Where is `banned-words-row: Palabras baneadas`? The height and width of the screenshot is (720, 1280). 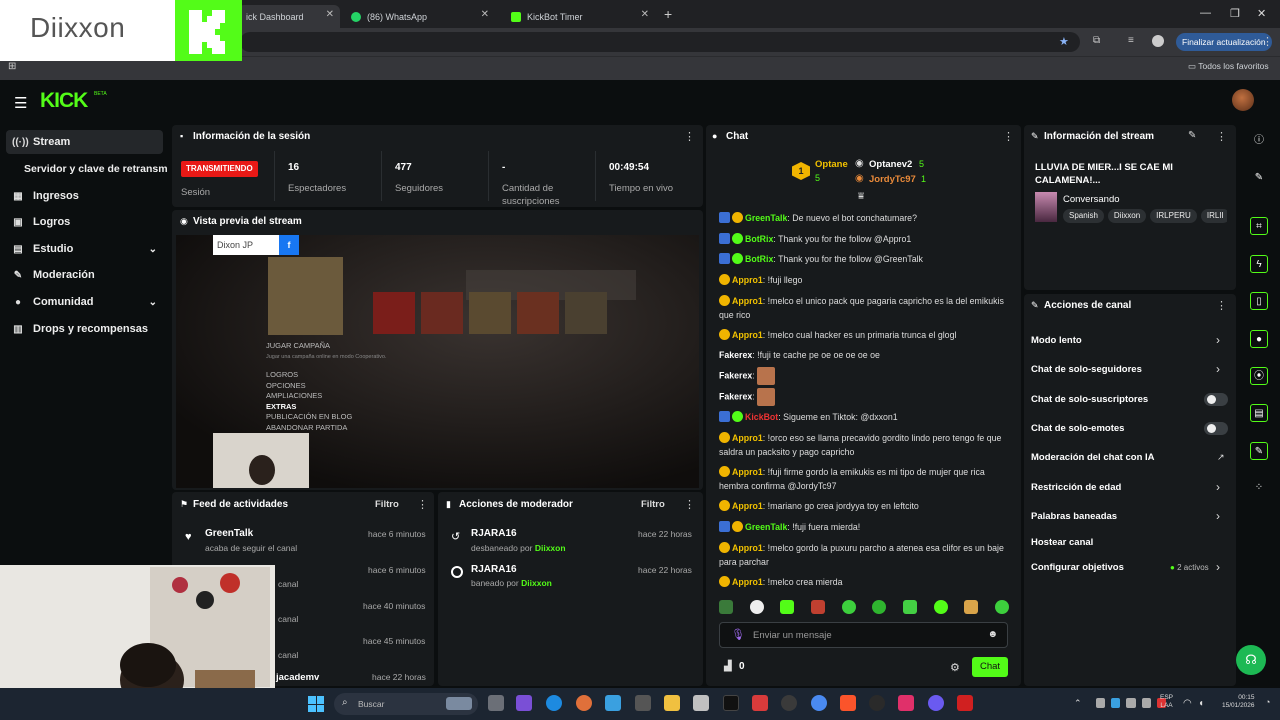 banned-words-row: Palabras baneadas is located at coordinates (1074, 516).